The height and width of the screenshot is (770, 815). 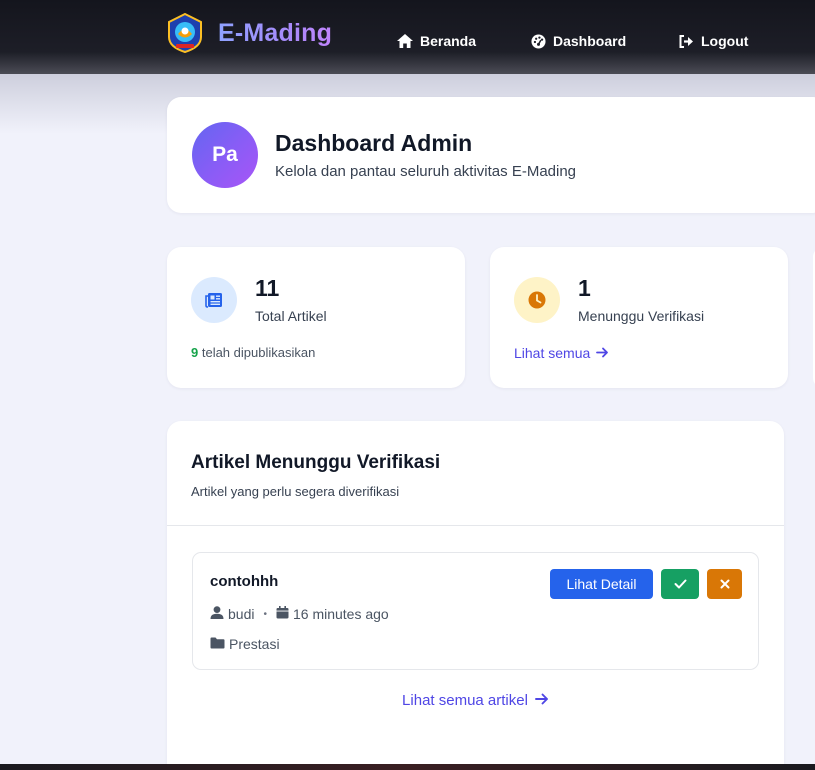 I want to click on nav-logout-label: Logout, so click(x=725, y=41).